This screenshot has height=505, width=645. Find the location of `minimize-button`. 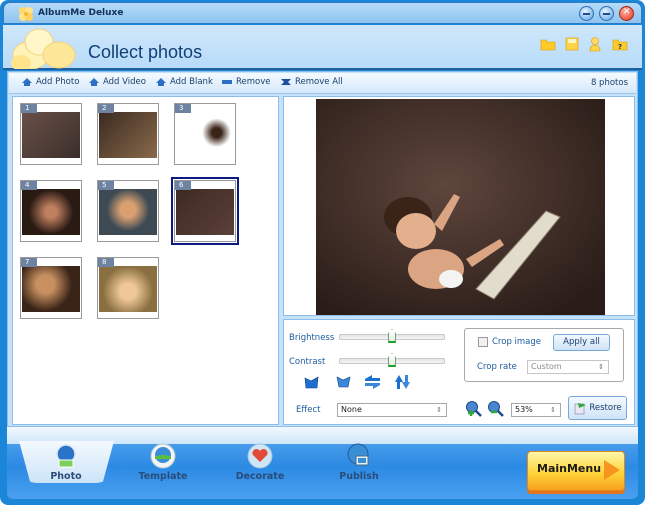

minimize-button is located at coordinates (586, 13).